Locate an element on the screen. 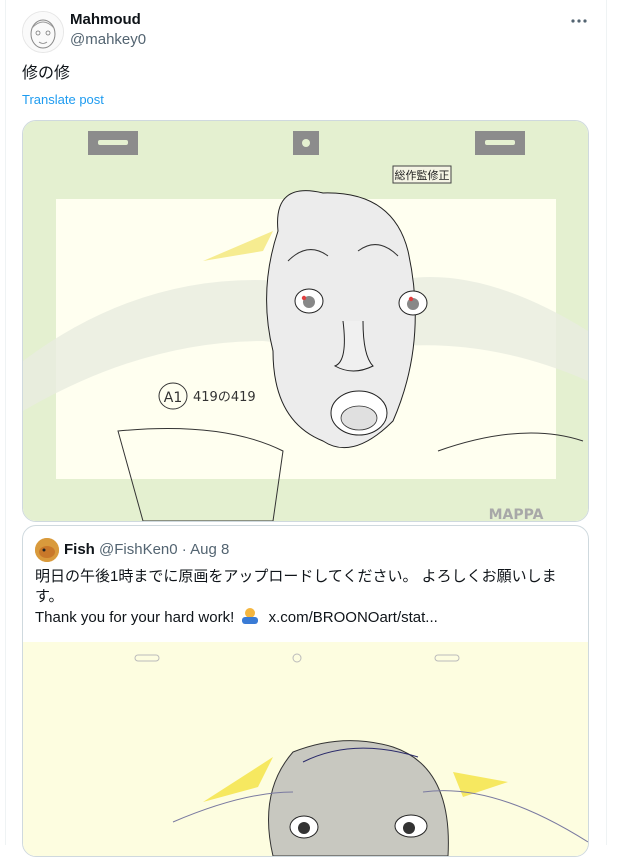  fish-avatar-icon is located at coordinates (47, 550).